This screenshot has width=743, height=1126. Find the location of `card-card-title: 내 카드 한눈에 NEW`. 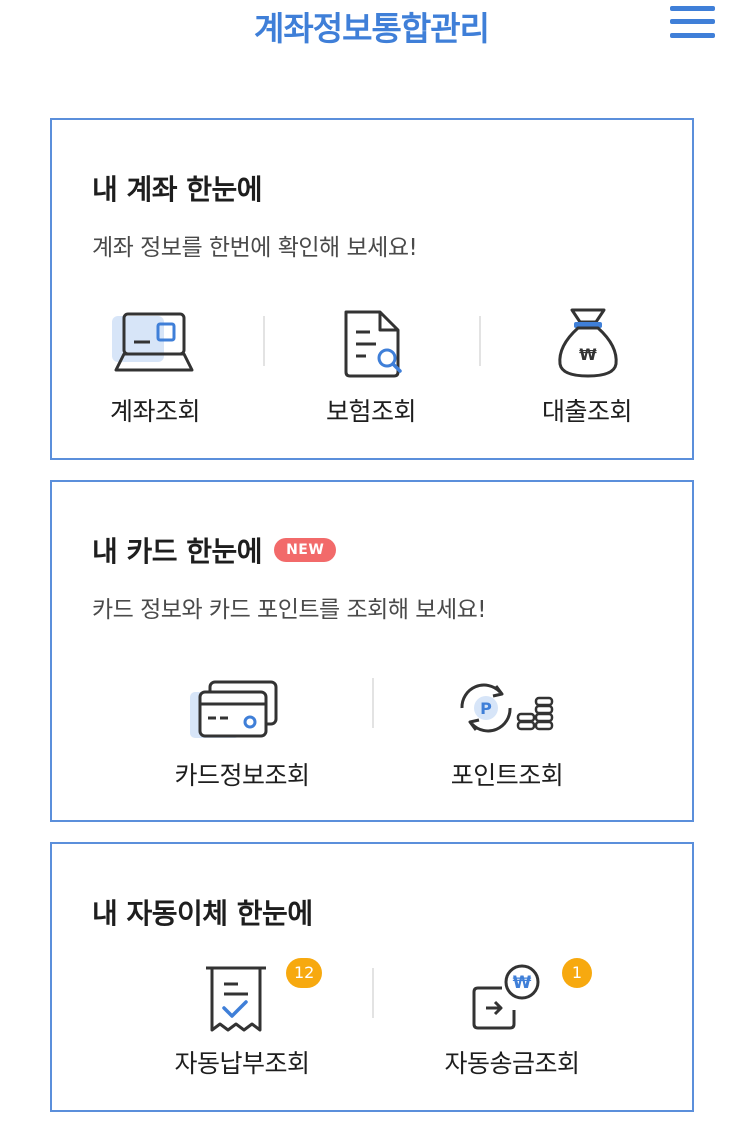

card-card-title: 내 카드 한눈에 NEW is located at coordinates (214, 550).